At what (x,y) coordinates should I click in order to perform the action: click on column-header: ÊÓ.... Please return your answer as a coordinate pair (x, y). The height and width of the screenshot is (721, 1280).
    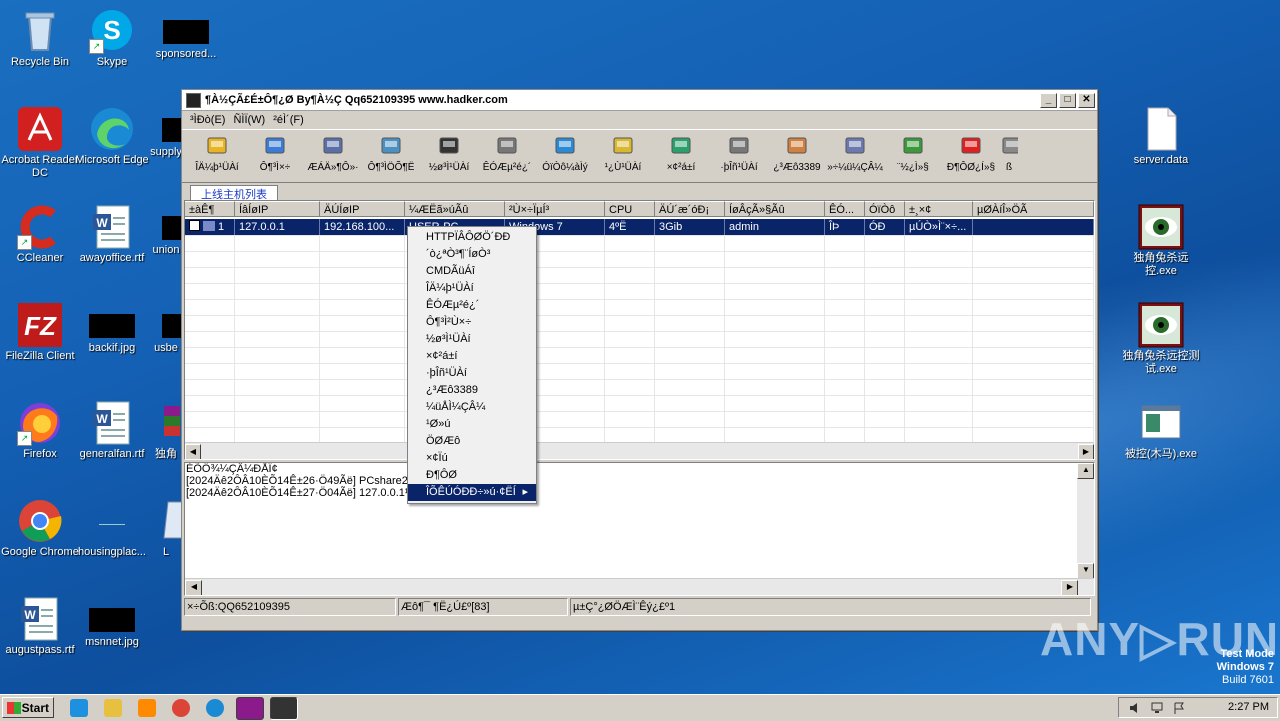
    Looking at the image, I should click on (845, 209).